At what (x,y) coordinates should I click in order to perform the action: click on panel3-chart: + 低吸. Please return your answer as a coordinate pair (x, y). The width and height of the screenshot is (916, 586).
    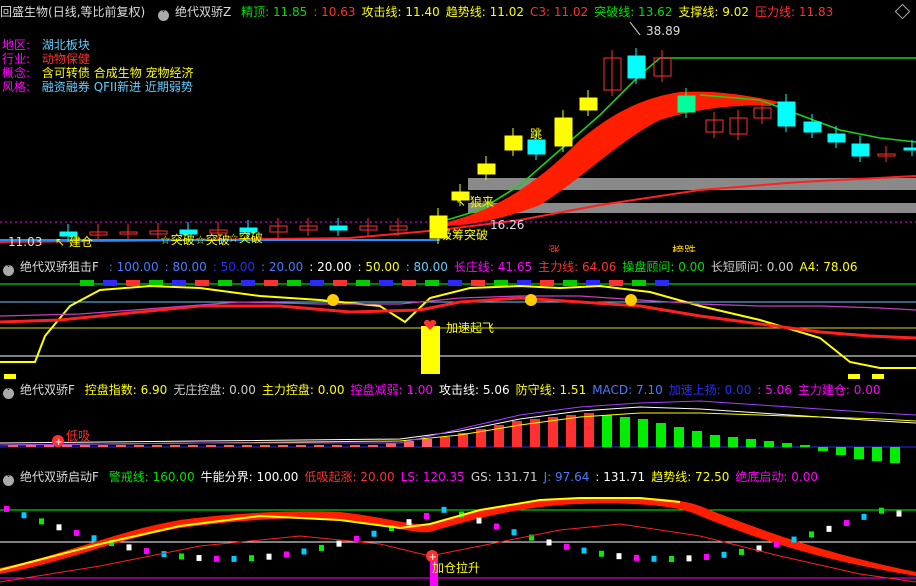
    Looking at the image, I should click on (458, 431).